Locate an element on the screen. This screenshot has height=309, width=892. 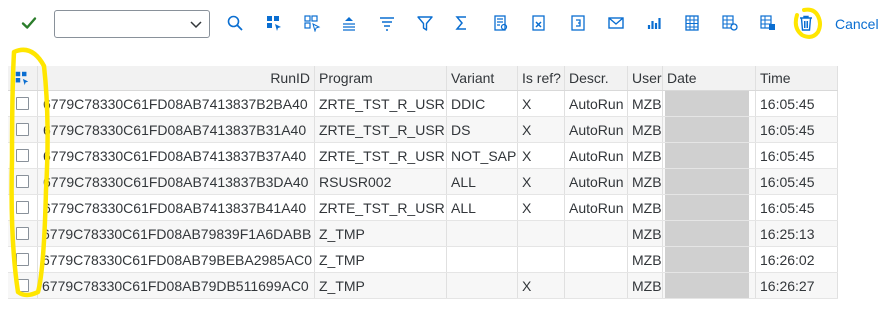
filter-button is located at coordinates (425, 23).